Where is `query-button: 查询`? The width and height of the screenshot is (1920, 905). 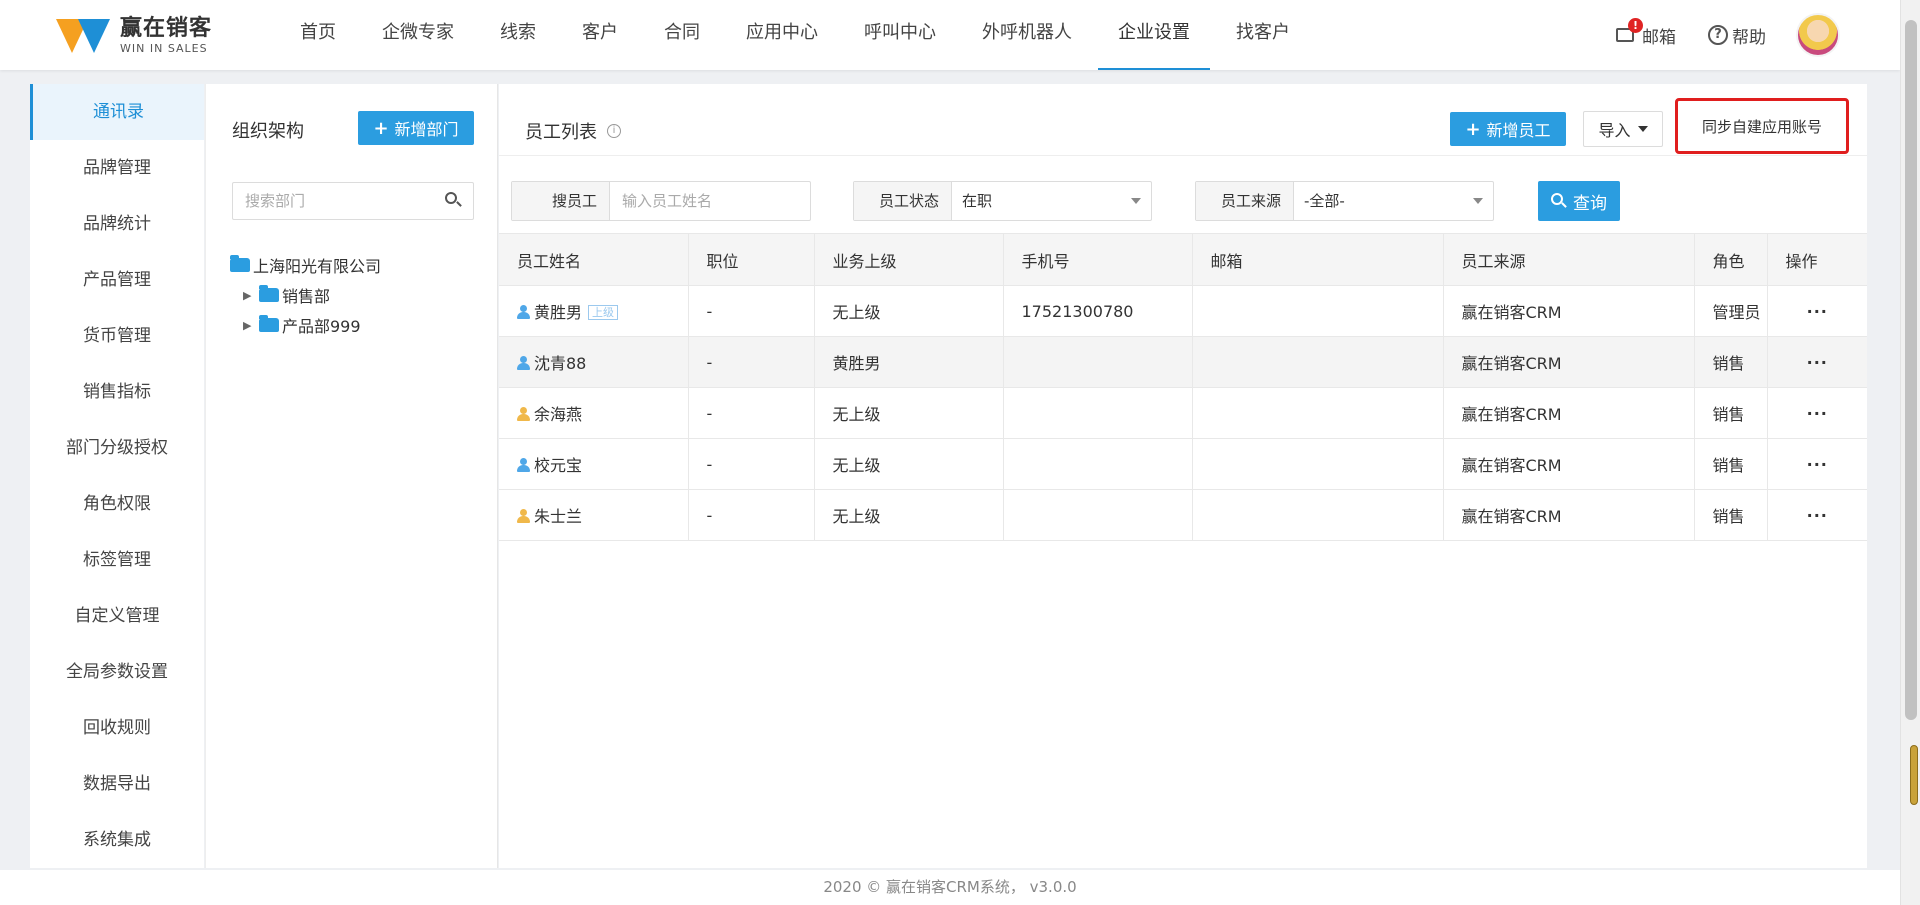
query-button: 查询 is located at coordinates (1579, 201).